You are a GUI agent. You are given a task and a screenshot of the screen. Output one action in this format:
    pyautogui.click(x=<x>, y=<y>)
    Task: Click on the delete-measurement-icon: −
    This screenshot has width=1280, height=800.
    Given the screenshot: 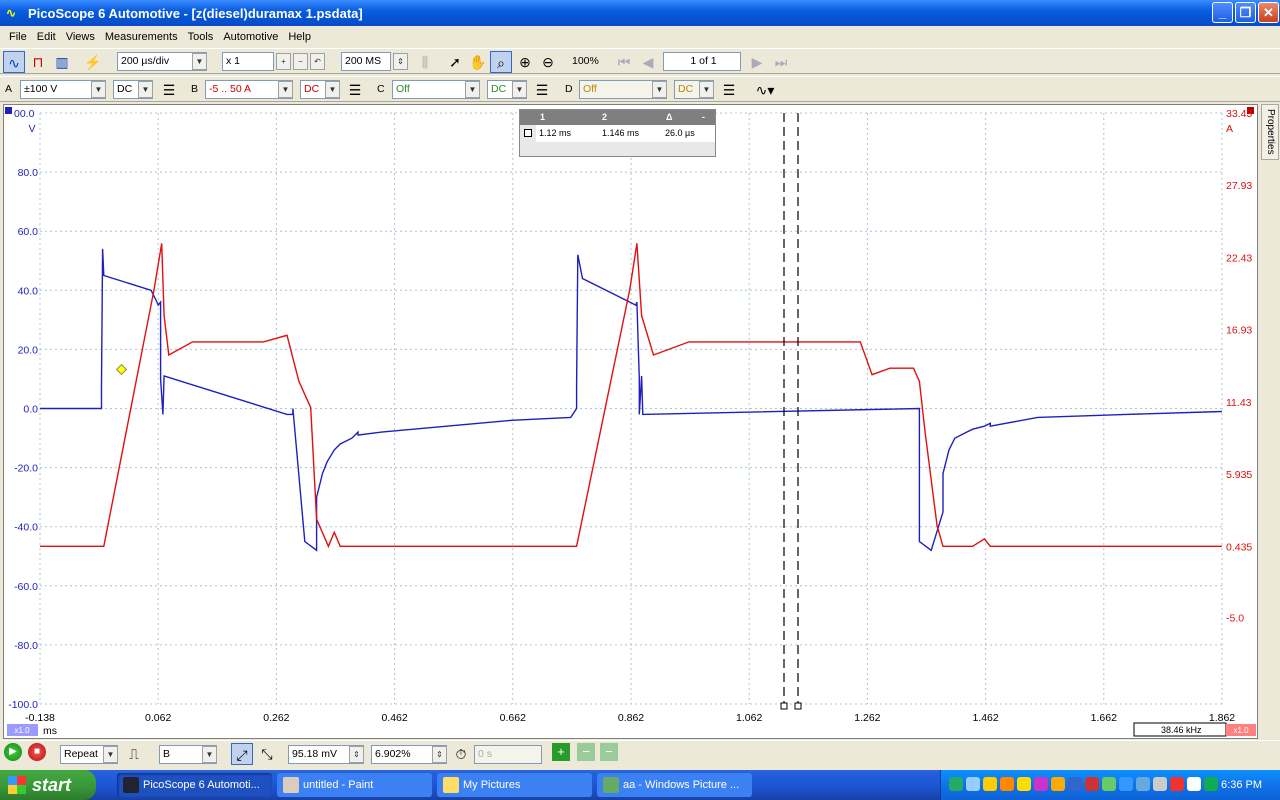 What is the action you would take?
    pyautogui.click(x=609, y=752)
    